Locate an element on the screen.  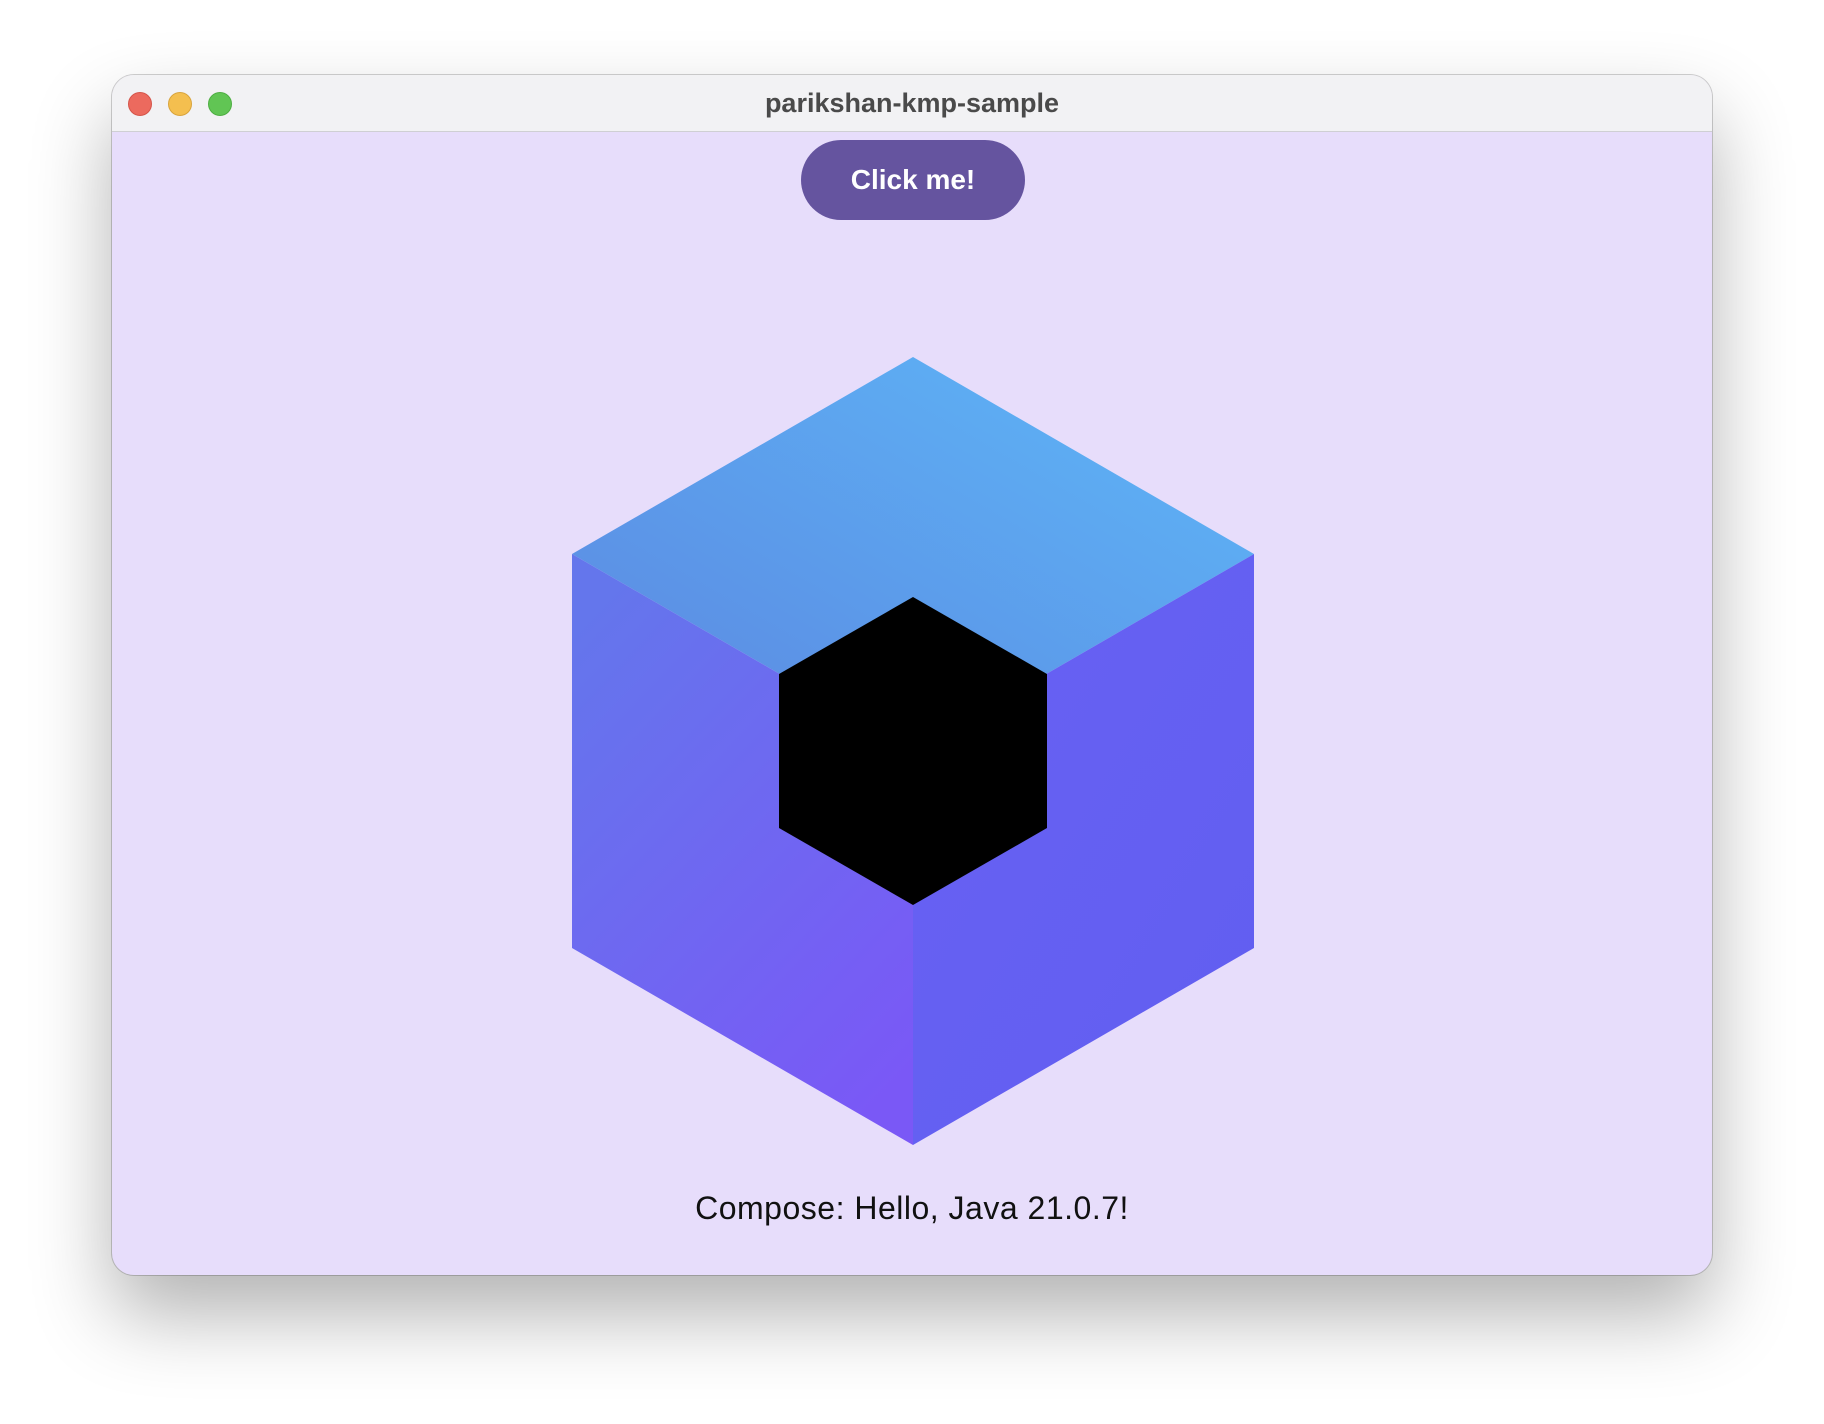
click-me-button: Click me! is located at coordinates (913, 180).